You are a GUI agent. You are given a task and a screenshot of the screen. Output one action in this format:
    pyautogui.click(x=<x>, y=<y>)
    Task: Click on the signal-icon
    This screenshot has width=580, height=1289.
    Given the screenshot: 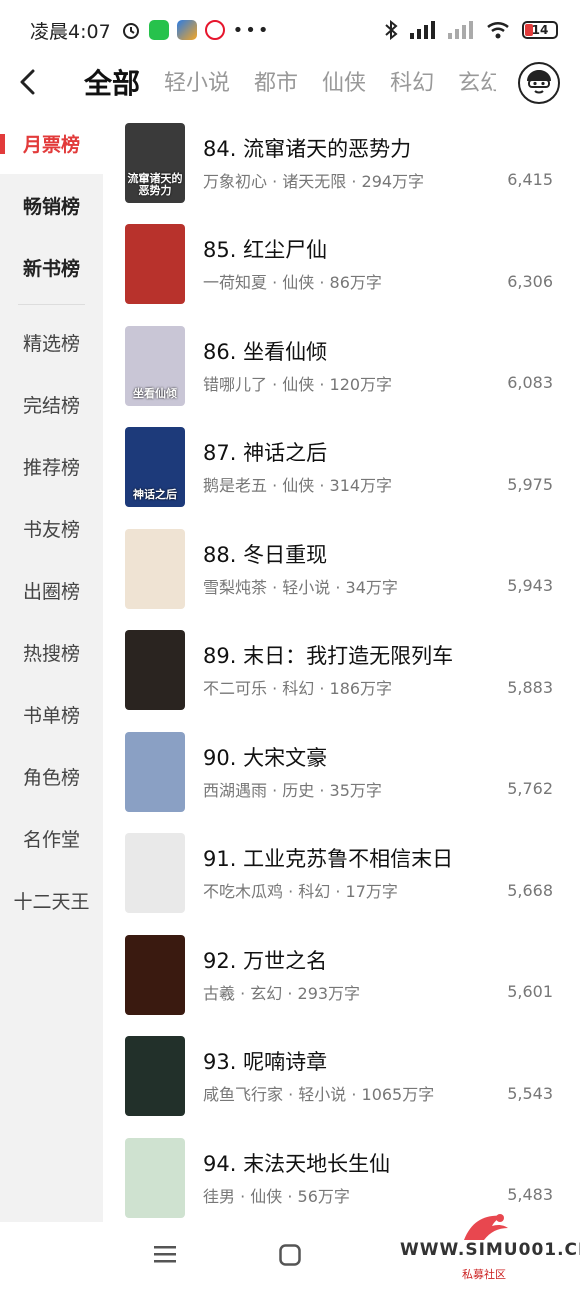 What is the action you would take?
    pyautogui.click(x=422, y=30)
    